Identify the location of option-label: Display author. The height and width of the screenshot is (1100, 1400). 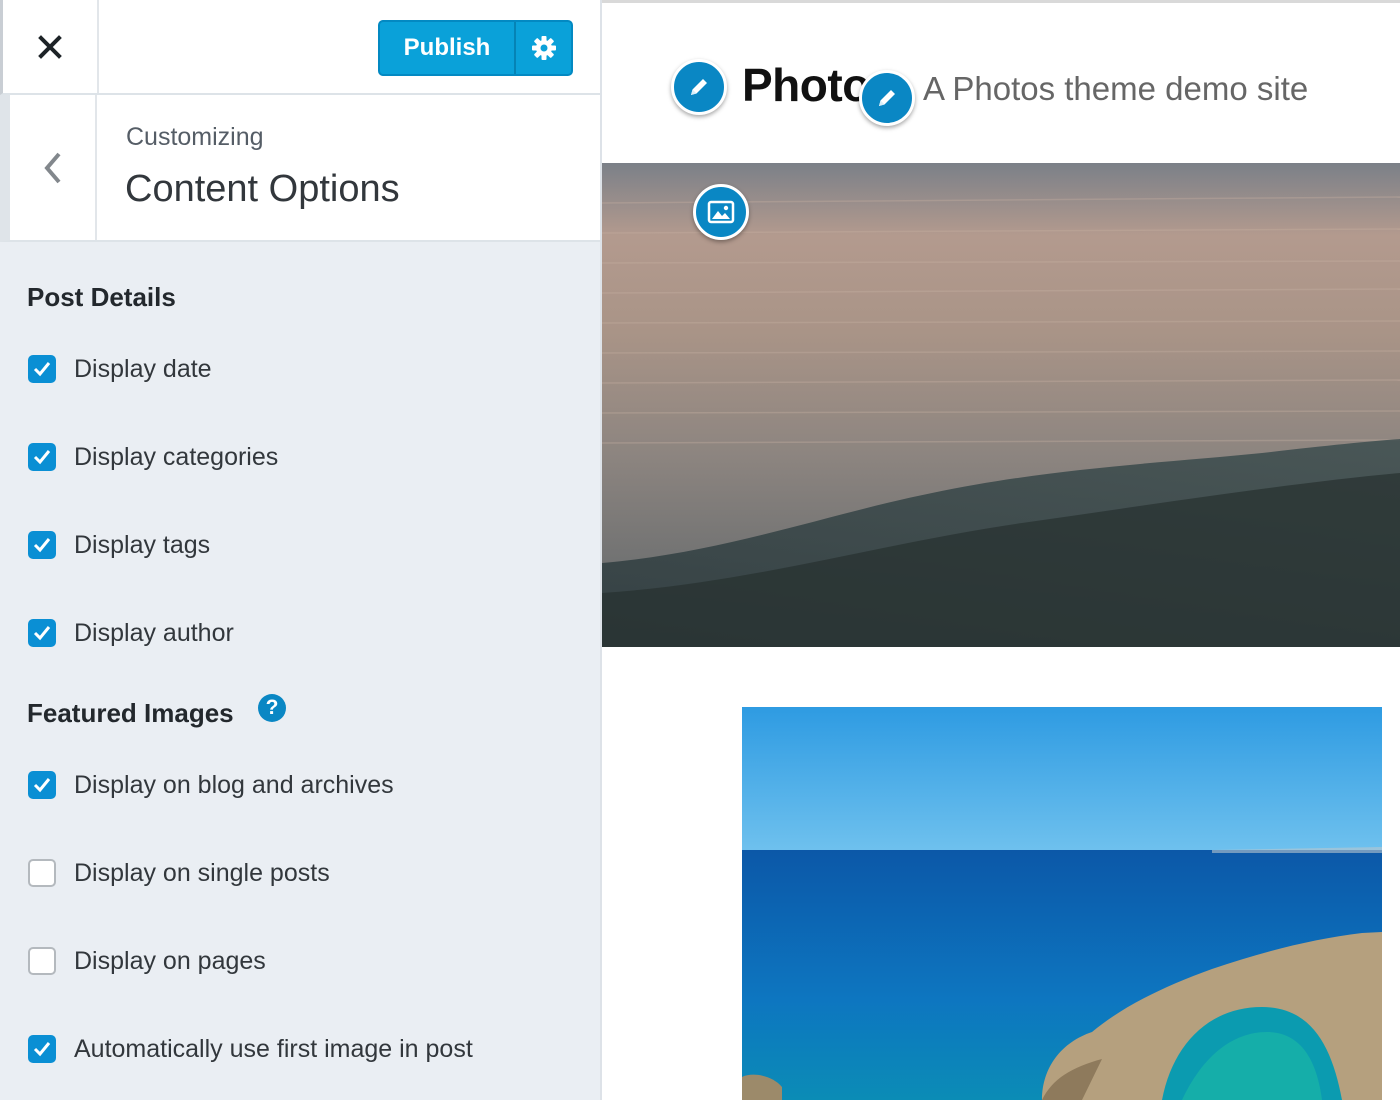
(154, 632).